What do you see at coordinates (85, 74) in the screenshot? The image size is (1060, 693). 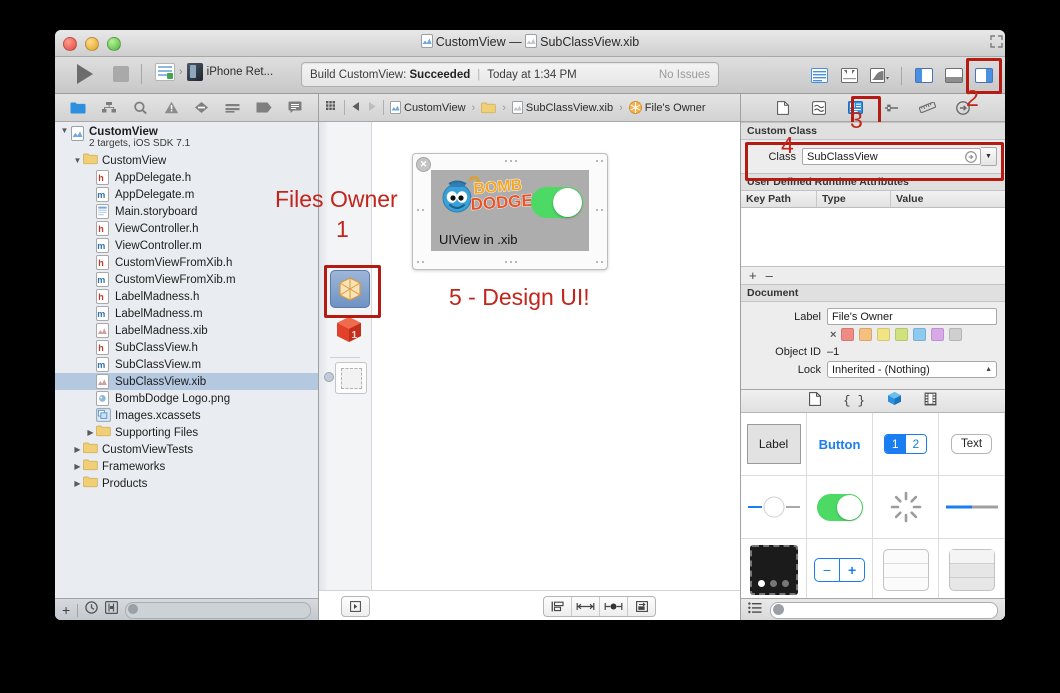 I see `run-button` at bounding box center [85, 74].